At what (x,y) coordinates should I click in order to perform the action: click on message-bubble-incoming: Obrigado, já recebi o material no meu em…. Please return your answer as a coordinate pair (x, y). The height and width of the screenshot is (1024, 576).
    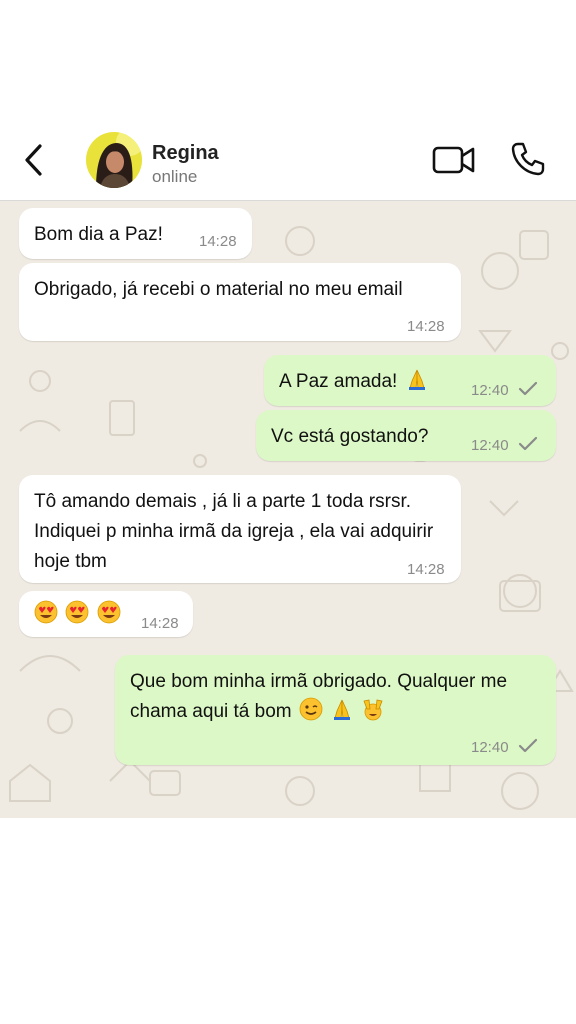
    Looking at the image, I should click on (240, 302).